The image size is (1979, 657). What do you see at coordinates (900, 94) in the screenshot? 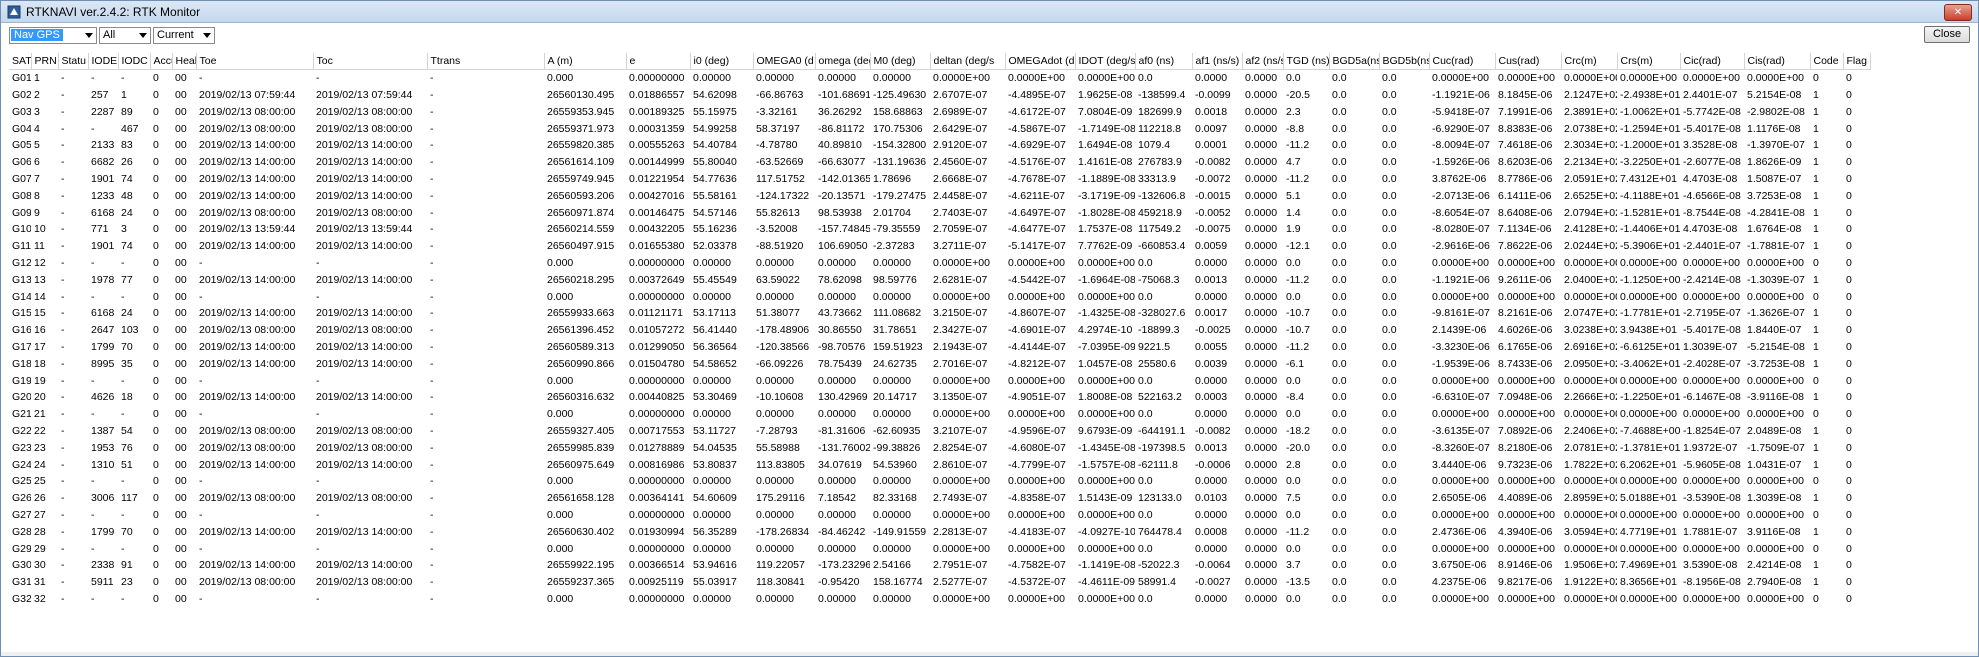
I see `table-cell: -125.49630` at bounding box center [900, 94].